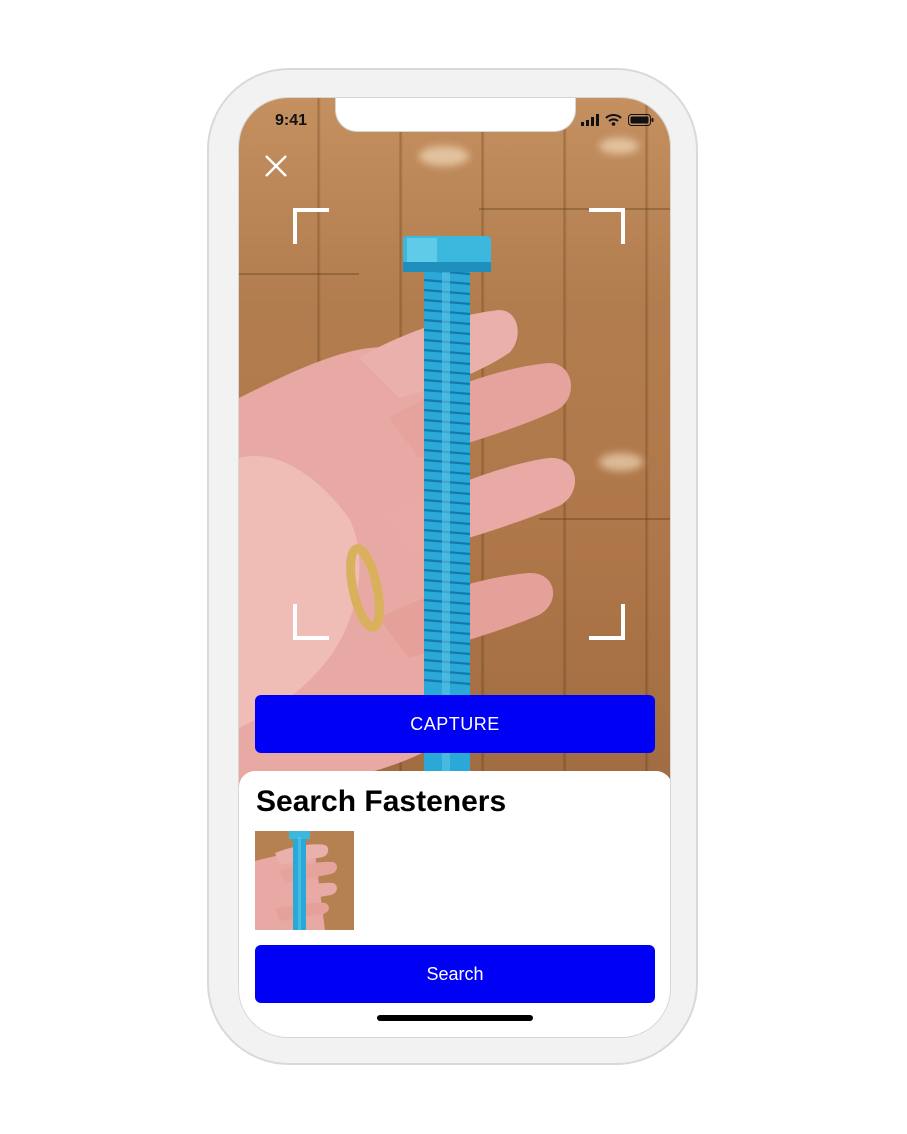 The image size is (907, 1134). What do you see at coordinates (607, 226) in the screenshot?
I see `scan-frame-corner-top-right` at bounding box center [607, 226].